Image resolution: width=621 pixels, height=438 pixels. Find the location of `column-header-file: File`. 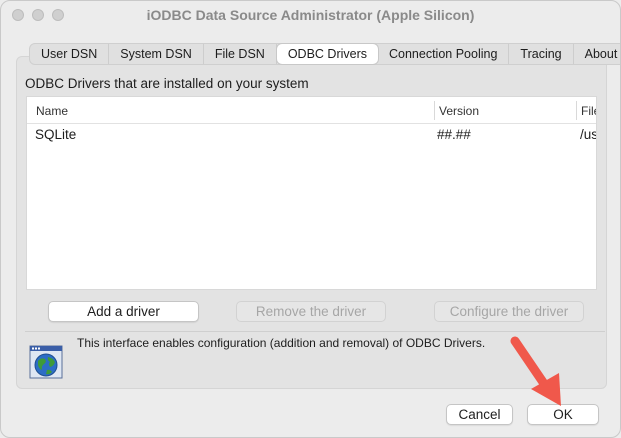

column-header-file: File is located at coordinates (588, 111).